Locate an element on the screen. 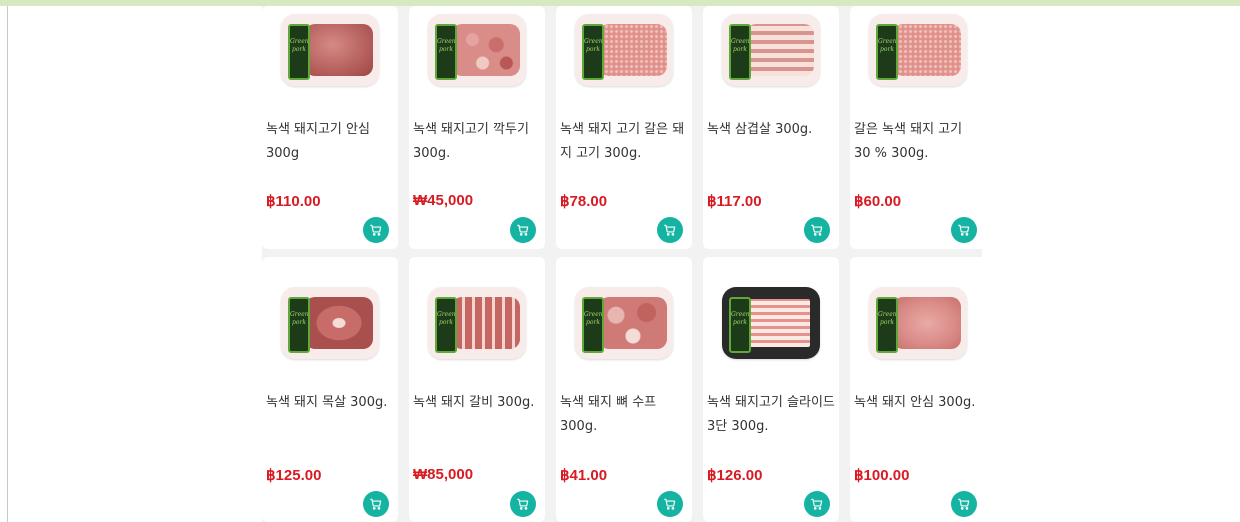 Image resolution: width=1240 pixels, height=522 pixels. product-name: 녹색 돼지고기 슬라이드 3단 300g. is located at coordinates (771, 415).